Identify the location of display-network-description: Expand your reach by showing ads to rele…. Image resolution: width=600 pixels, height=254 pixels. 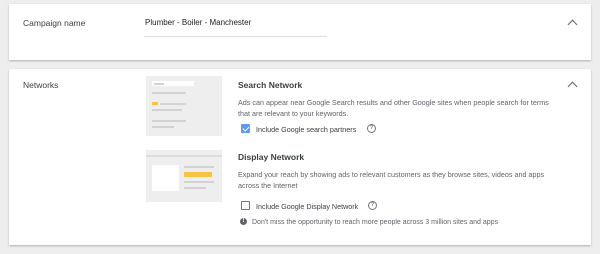
(391, 180).